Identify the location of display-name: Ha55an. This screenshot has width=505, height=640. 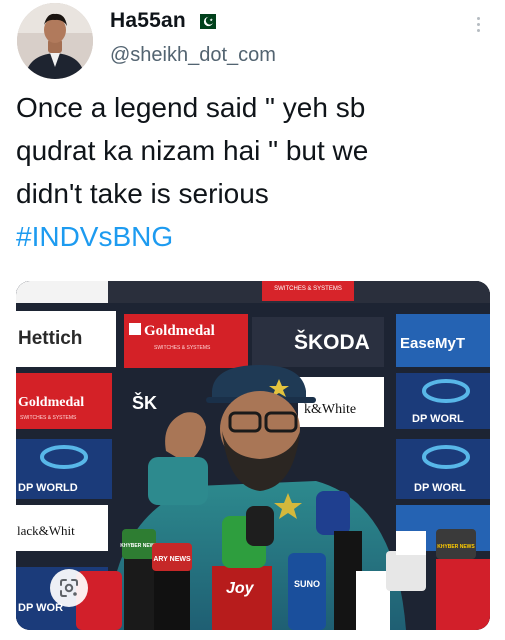
(148, 21).